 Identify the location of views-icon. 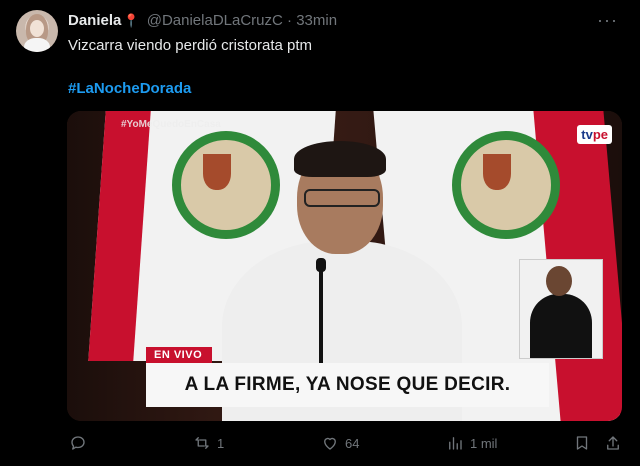
(455, 443).